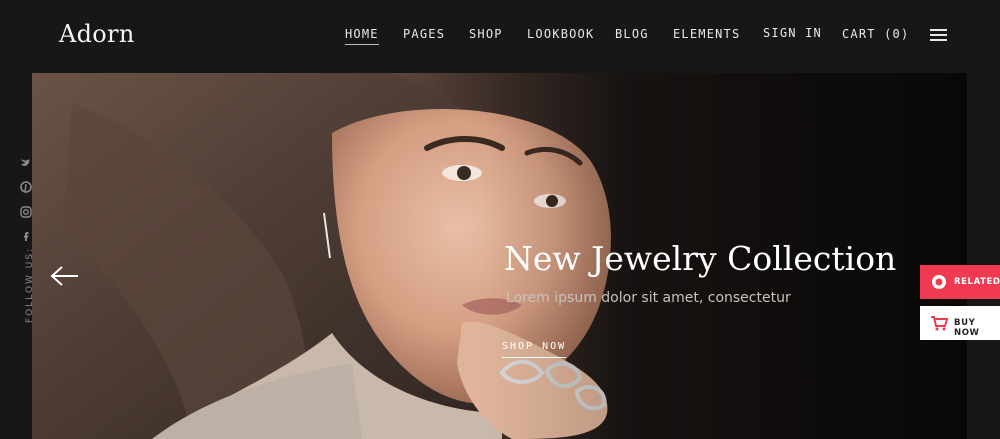 This screenshot has height=439, width=1000. I want to click on instagram-icon, so click(26, 212).